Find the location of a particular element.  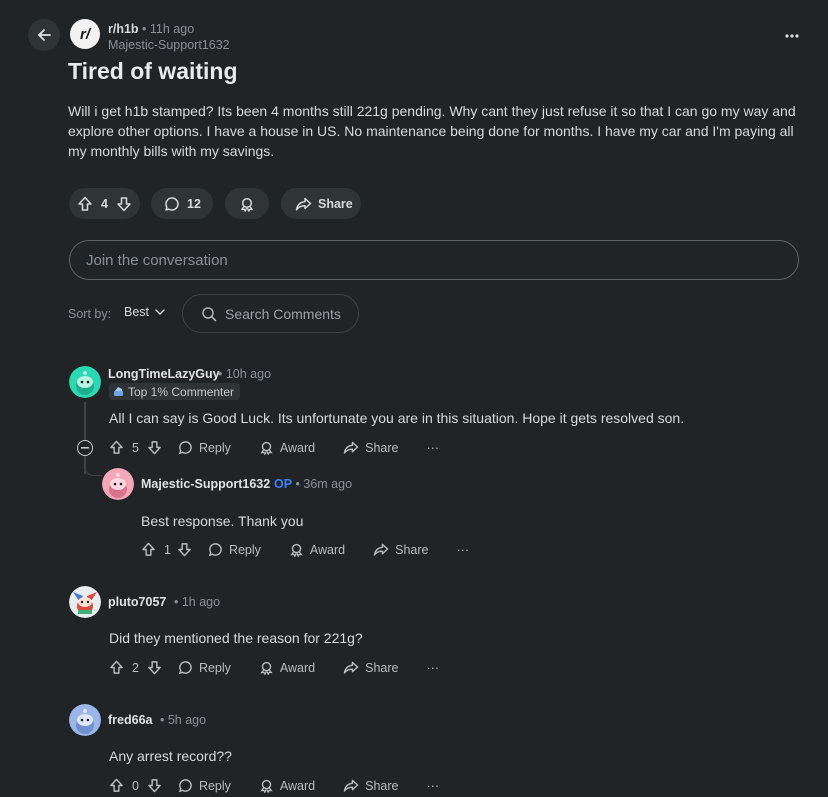

comment-time: • 10h ago is located at coordinates (245, 374).